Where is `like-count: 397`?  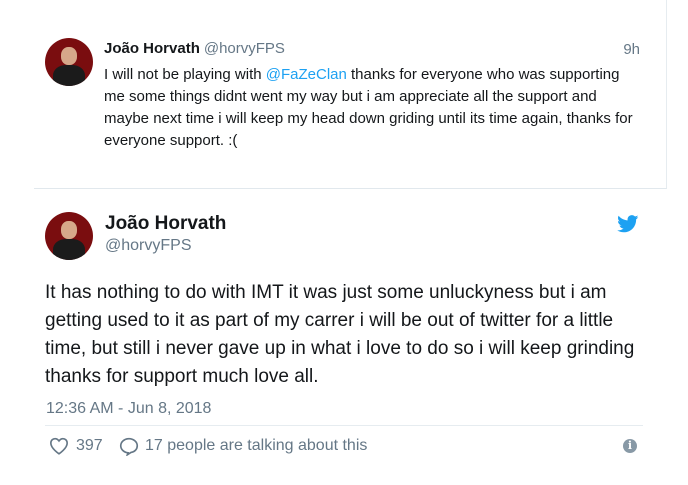
like-count: 397 is located at coordinates (89, 446).